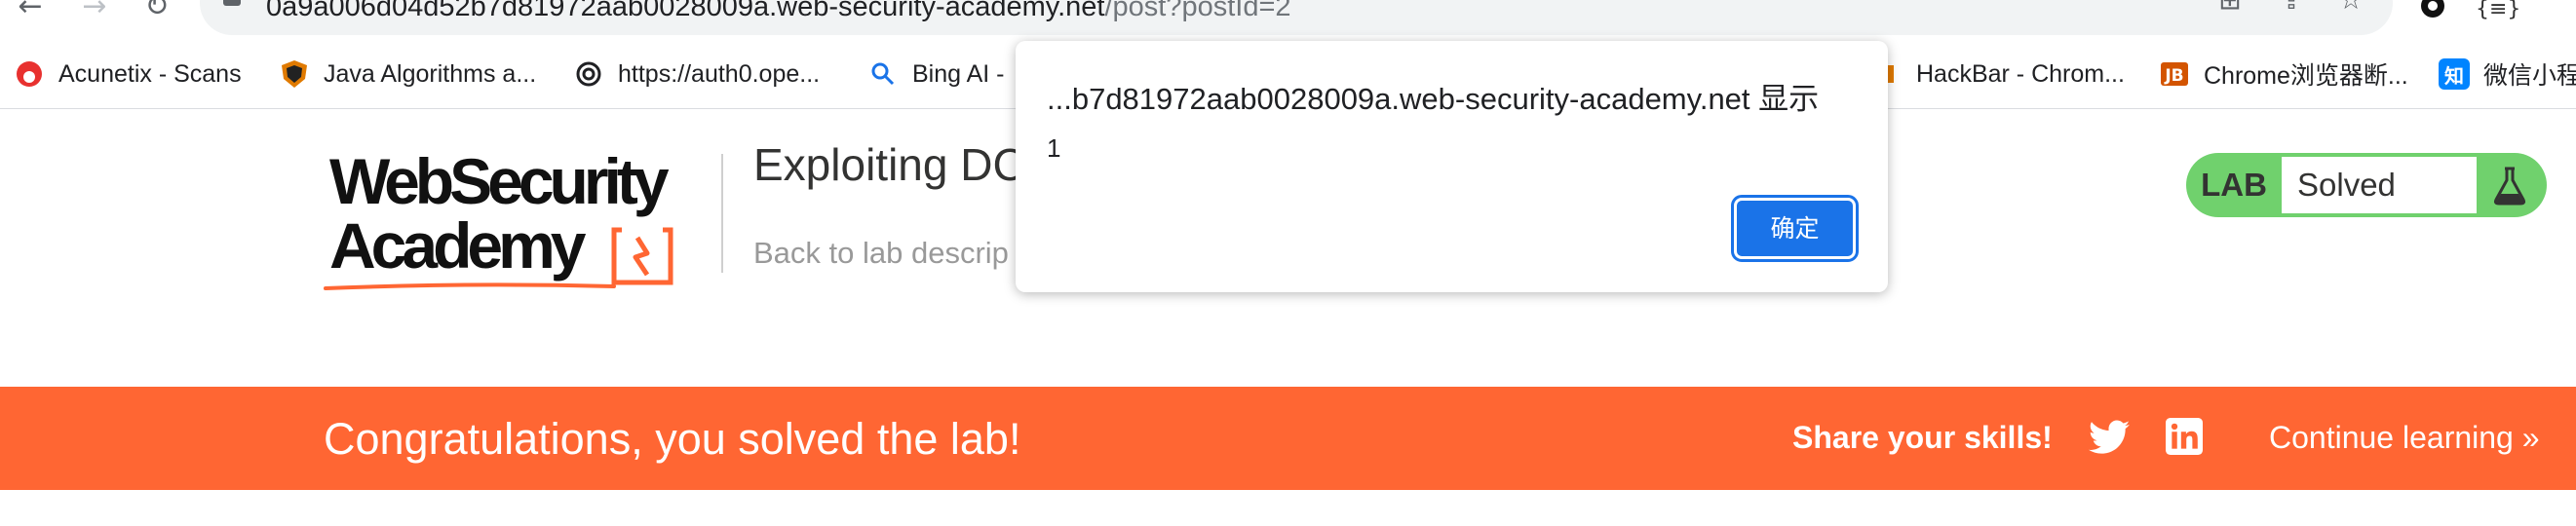 The height and width of the screenshot is (526, 2576). What do you see at coordinates (2350, 7) in the screenshot?
I see `star-icon: ☆` at bounding box center [2350, 7].